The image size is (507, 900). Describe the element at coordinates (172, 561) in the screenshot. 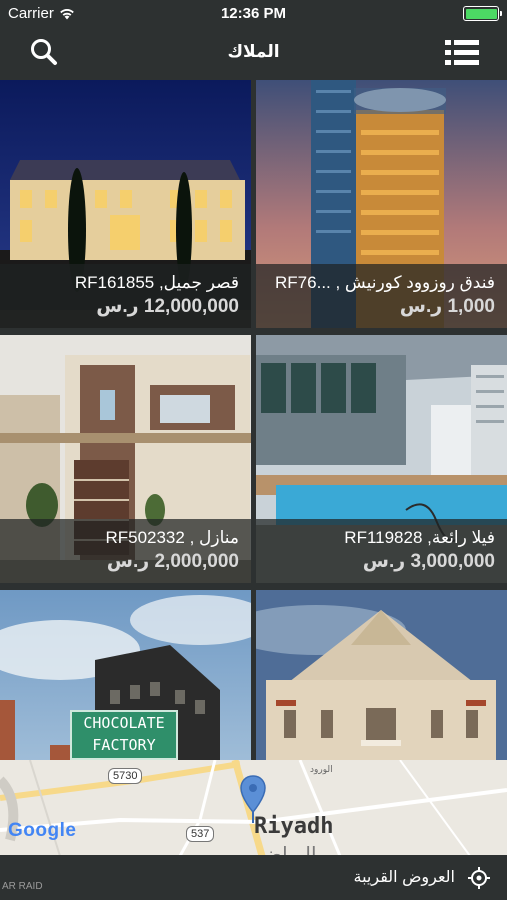

I see `listing-price: 2,000,000 ر.س` at that location.